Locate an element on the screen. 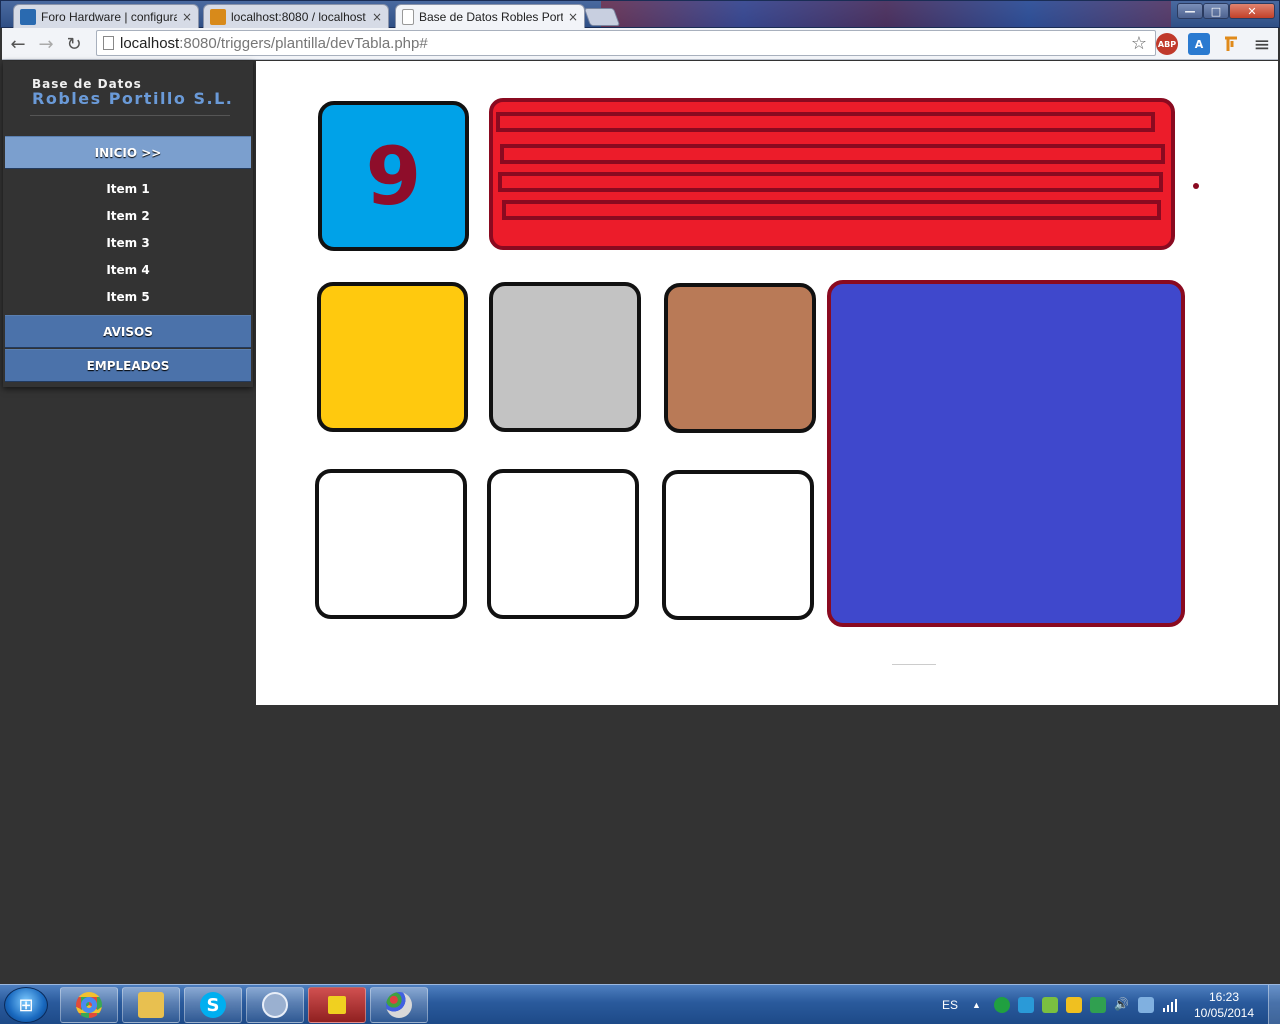 The image size is (1280, 1024). app-circle-icon is located at coordinates (275, 1005).